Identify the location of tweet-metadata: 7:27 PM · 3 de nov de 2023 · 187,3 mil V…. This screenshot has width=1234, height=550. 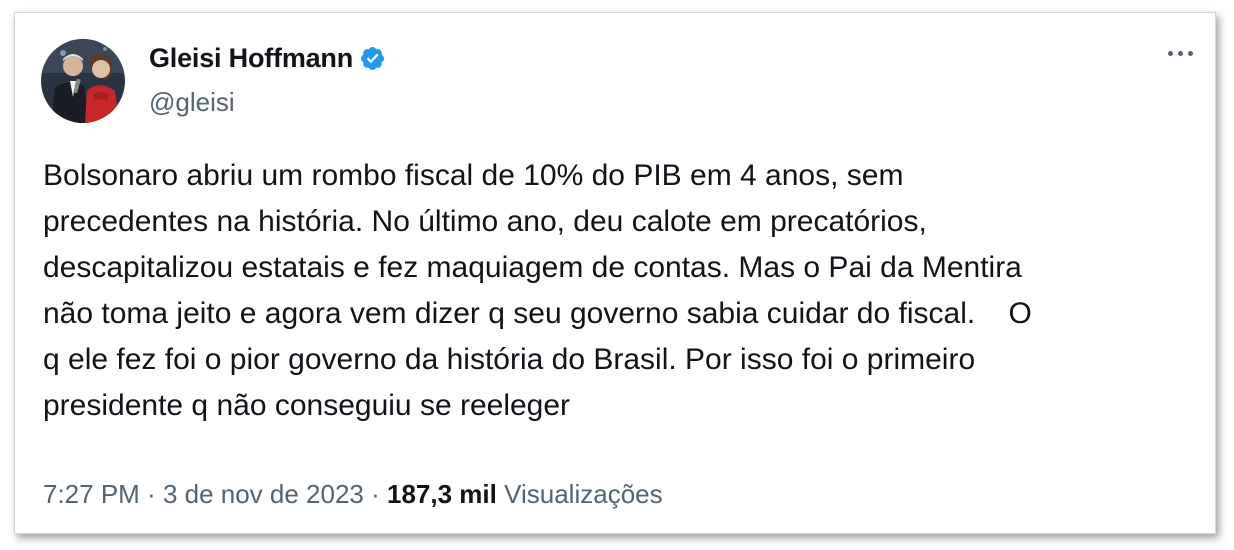
(353, 494).